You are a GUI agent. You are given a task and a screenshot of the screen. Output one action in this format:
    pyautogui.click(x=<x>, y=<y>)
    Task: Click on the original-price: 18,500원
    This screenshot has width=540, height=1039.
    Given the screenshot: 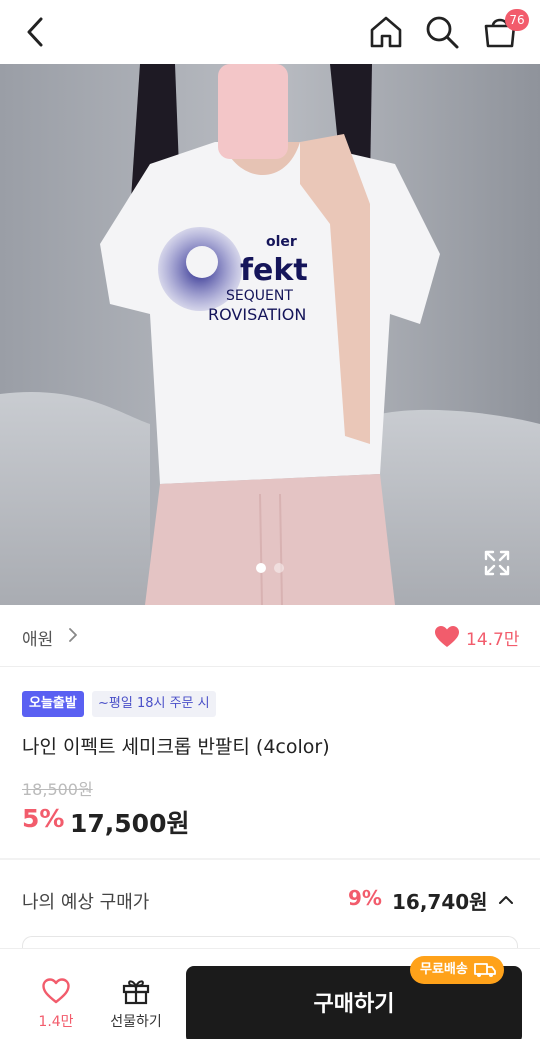 What is the action you would take?
    pyautogui.click(x=57, y=789)
    